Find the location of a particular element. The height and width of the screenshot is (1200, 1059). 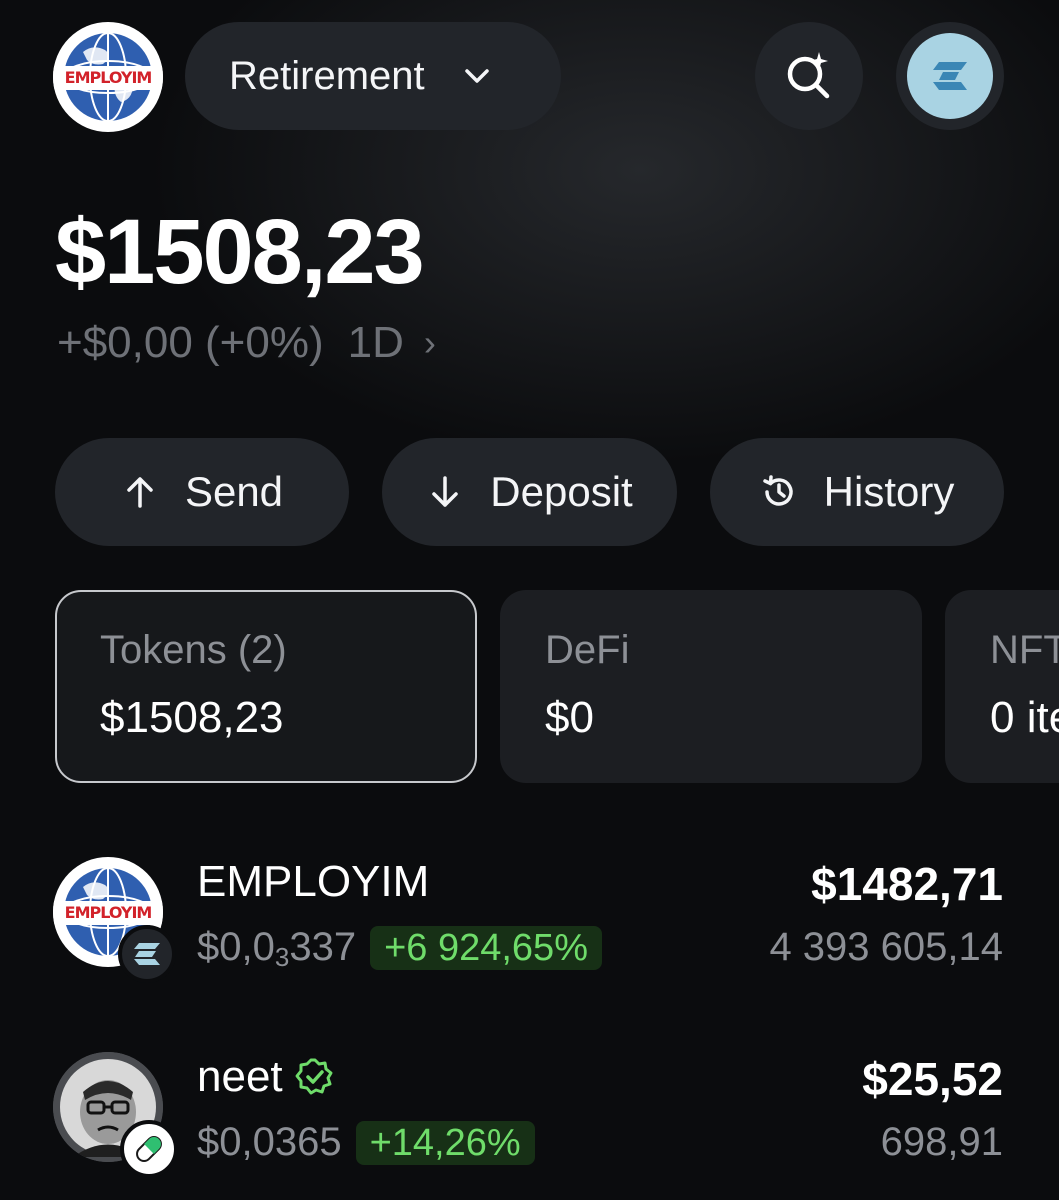

balance-change: +$0,00 (+0%) is located at coordinates (190, 342).